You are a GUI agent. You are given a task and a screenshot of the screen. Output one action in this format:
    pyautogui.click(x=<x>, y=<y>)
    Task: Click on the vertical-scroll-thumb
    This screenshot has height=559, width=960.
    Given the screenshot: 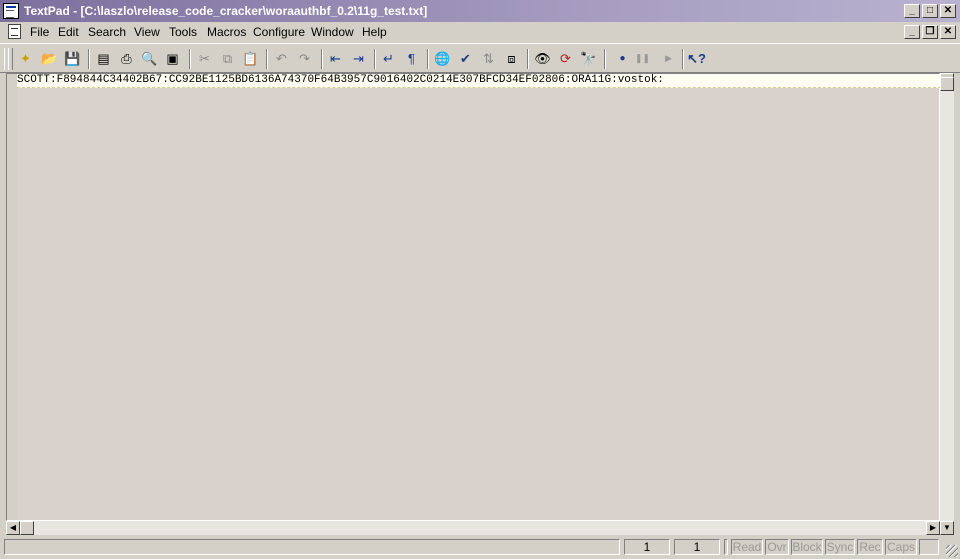 What is the action you would take?
    pyautogui.click(x=947, y=84)
    